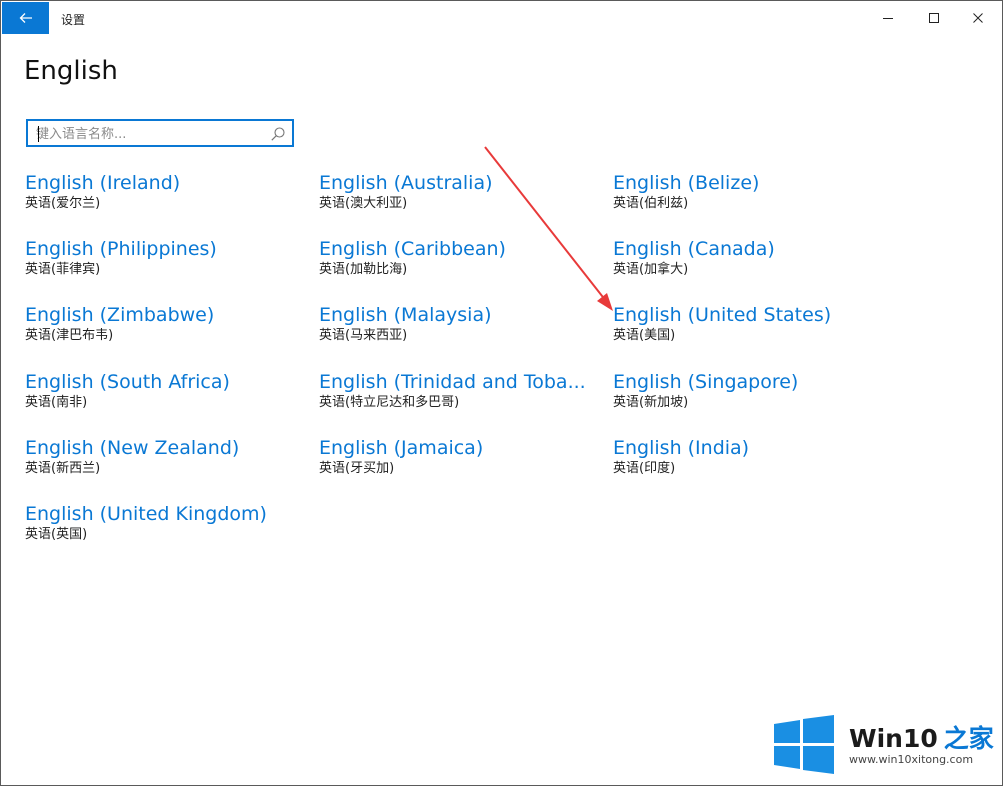 The image size is (1003, 786). Describe the element at coordinates (69, 335) in the screenshot. I see `language-native-name: 英语(津巴布韦)` at that location.